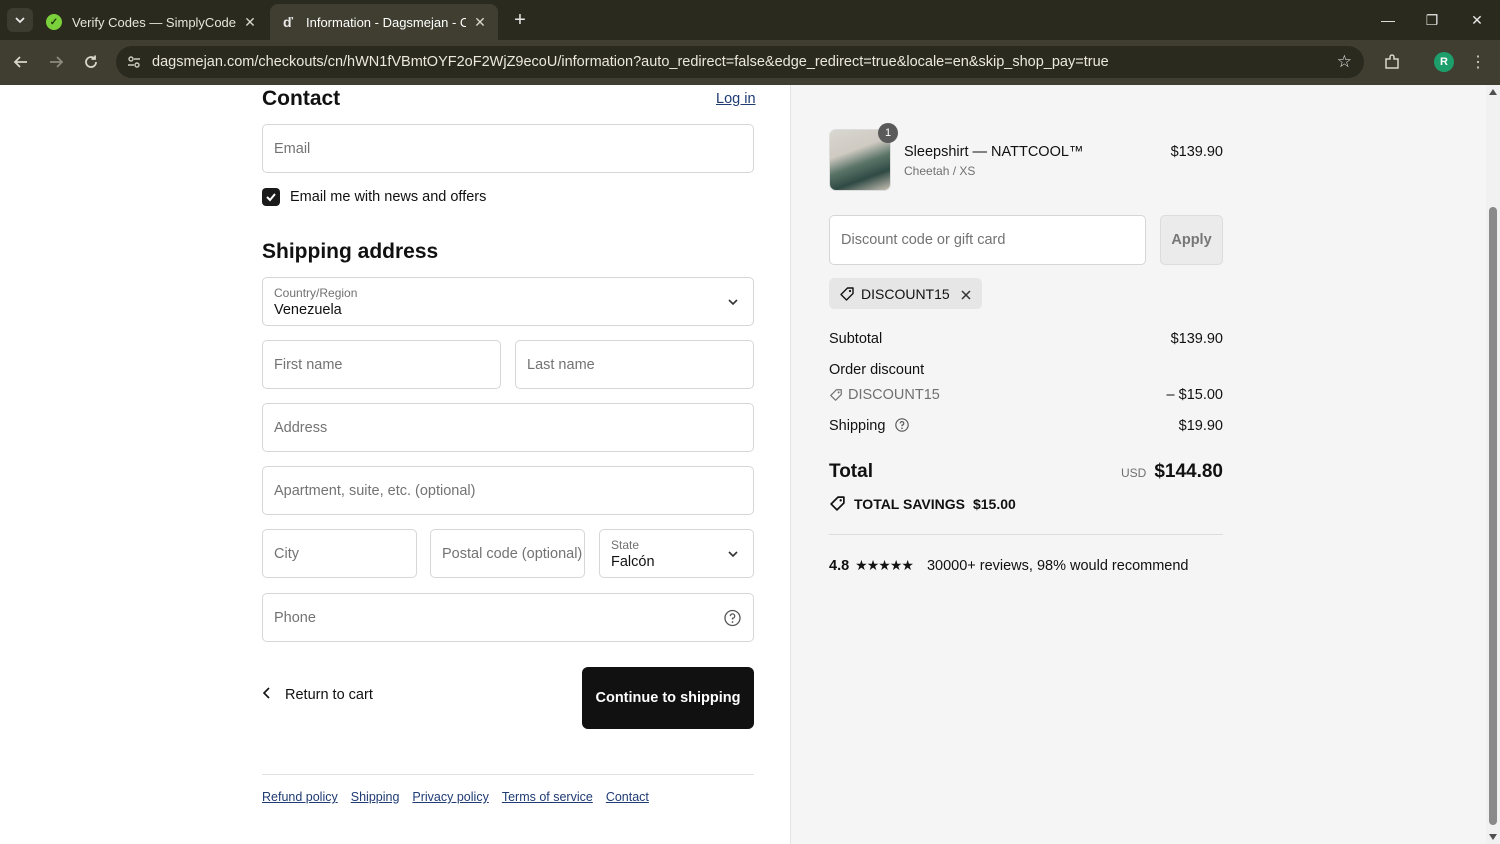 This screenshot has height=844, width=1500. I want to click on total-savings: TOTAL SAVINGS $15.00, so click(922, 503).